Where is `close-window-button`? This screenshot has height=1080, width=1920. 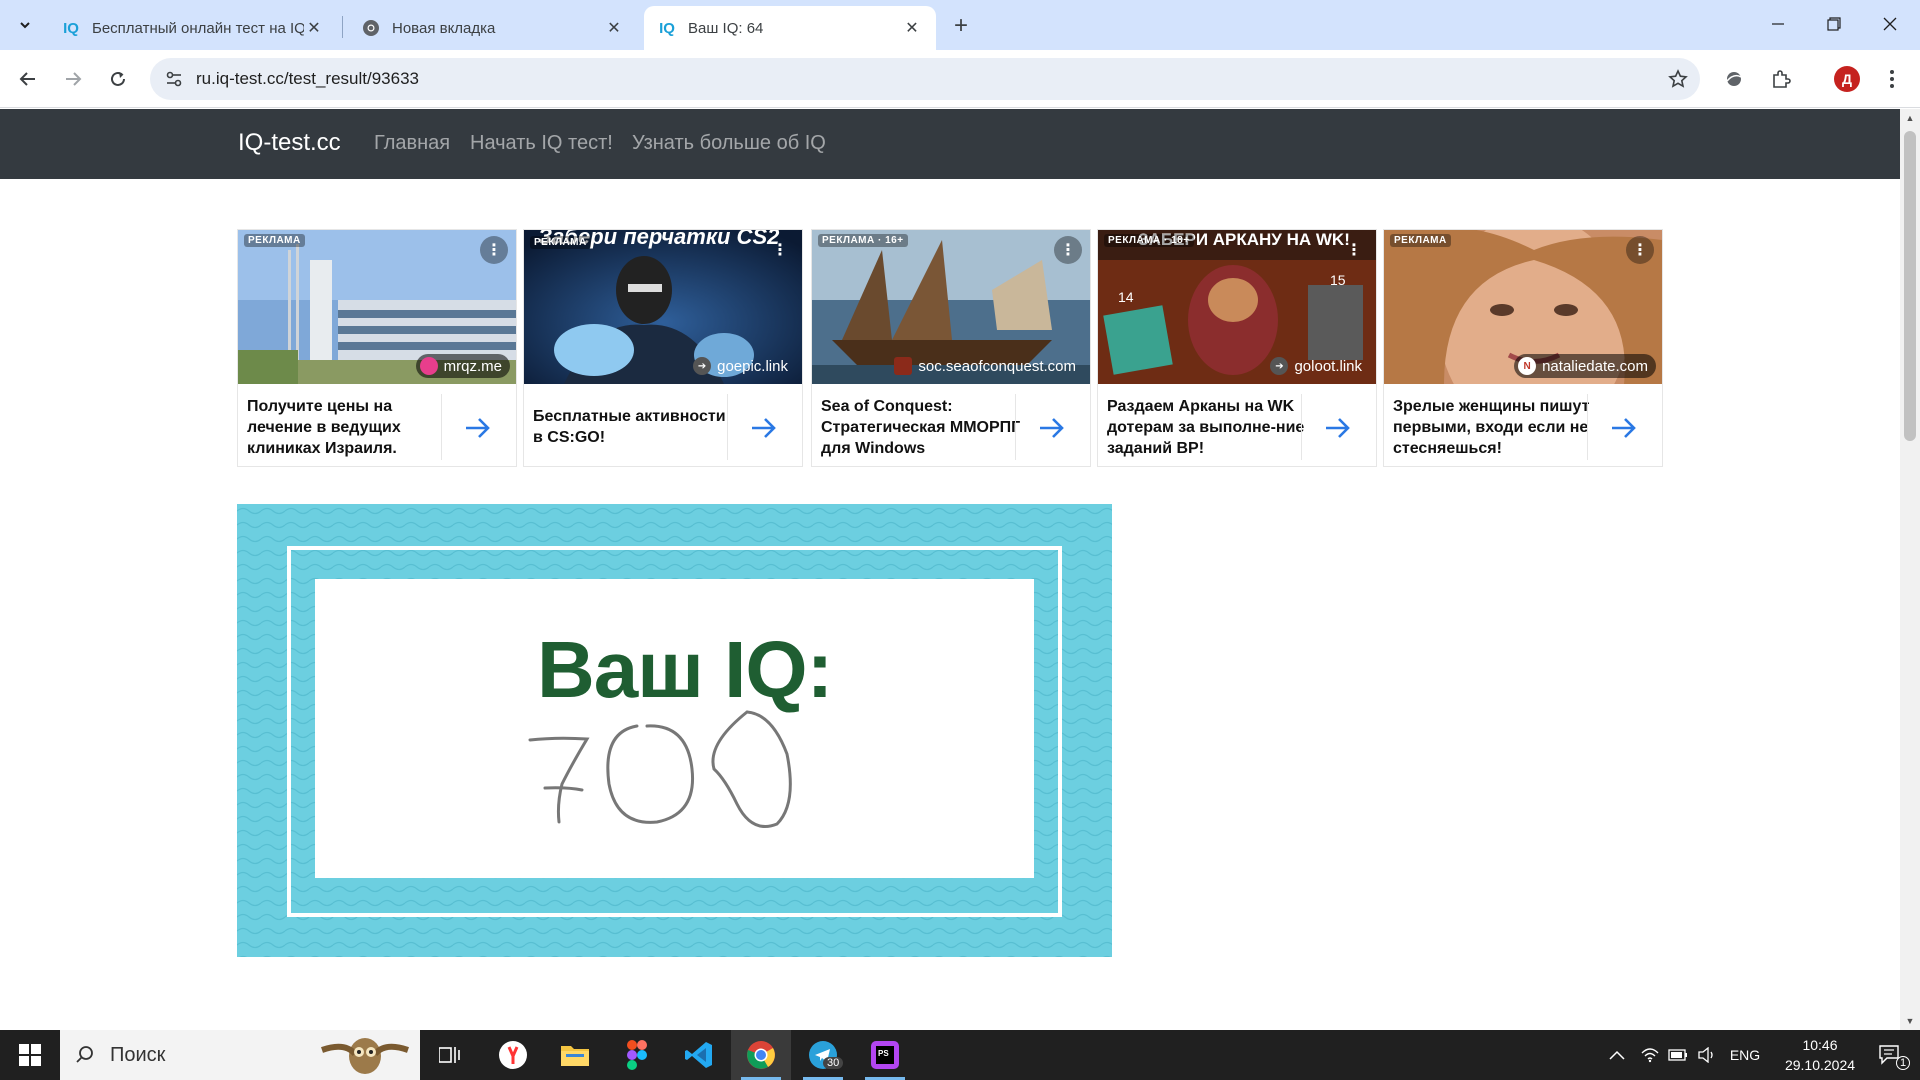
close-window-button is located at coordinates (1890, 24).